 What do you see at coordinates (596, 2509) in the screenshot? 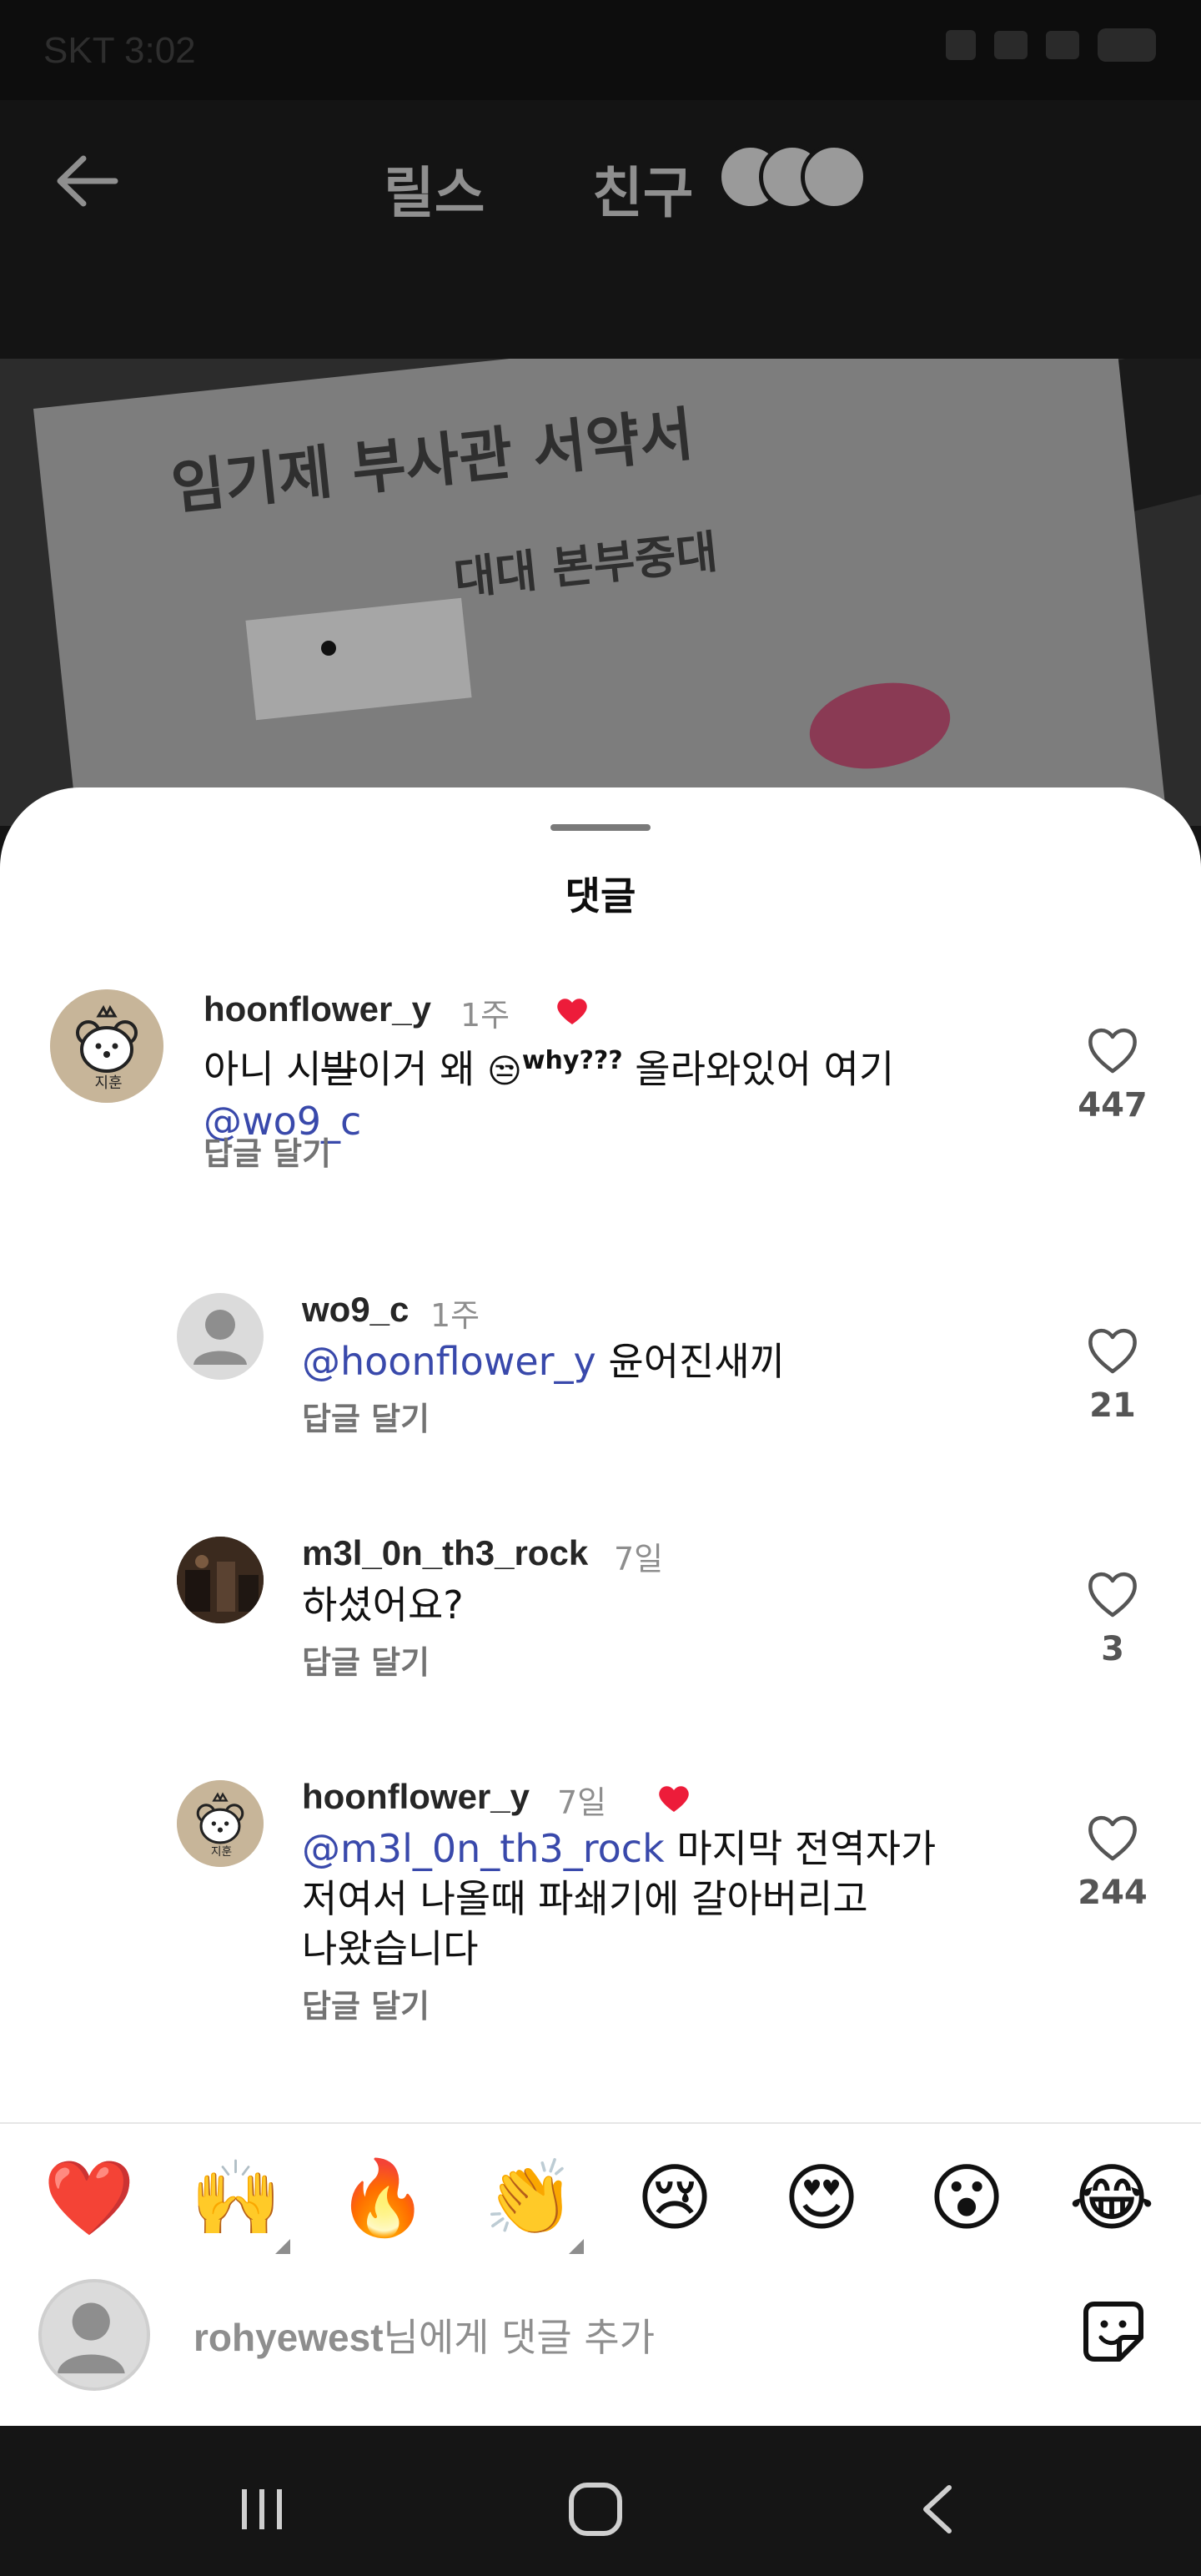
I see `home-icon` at bounding box center [596, 2509].